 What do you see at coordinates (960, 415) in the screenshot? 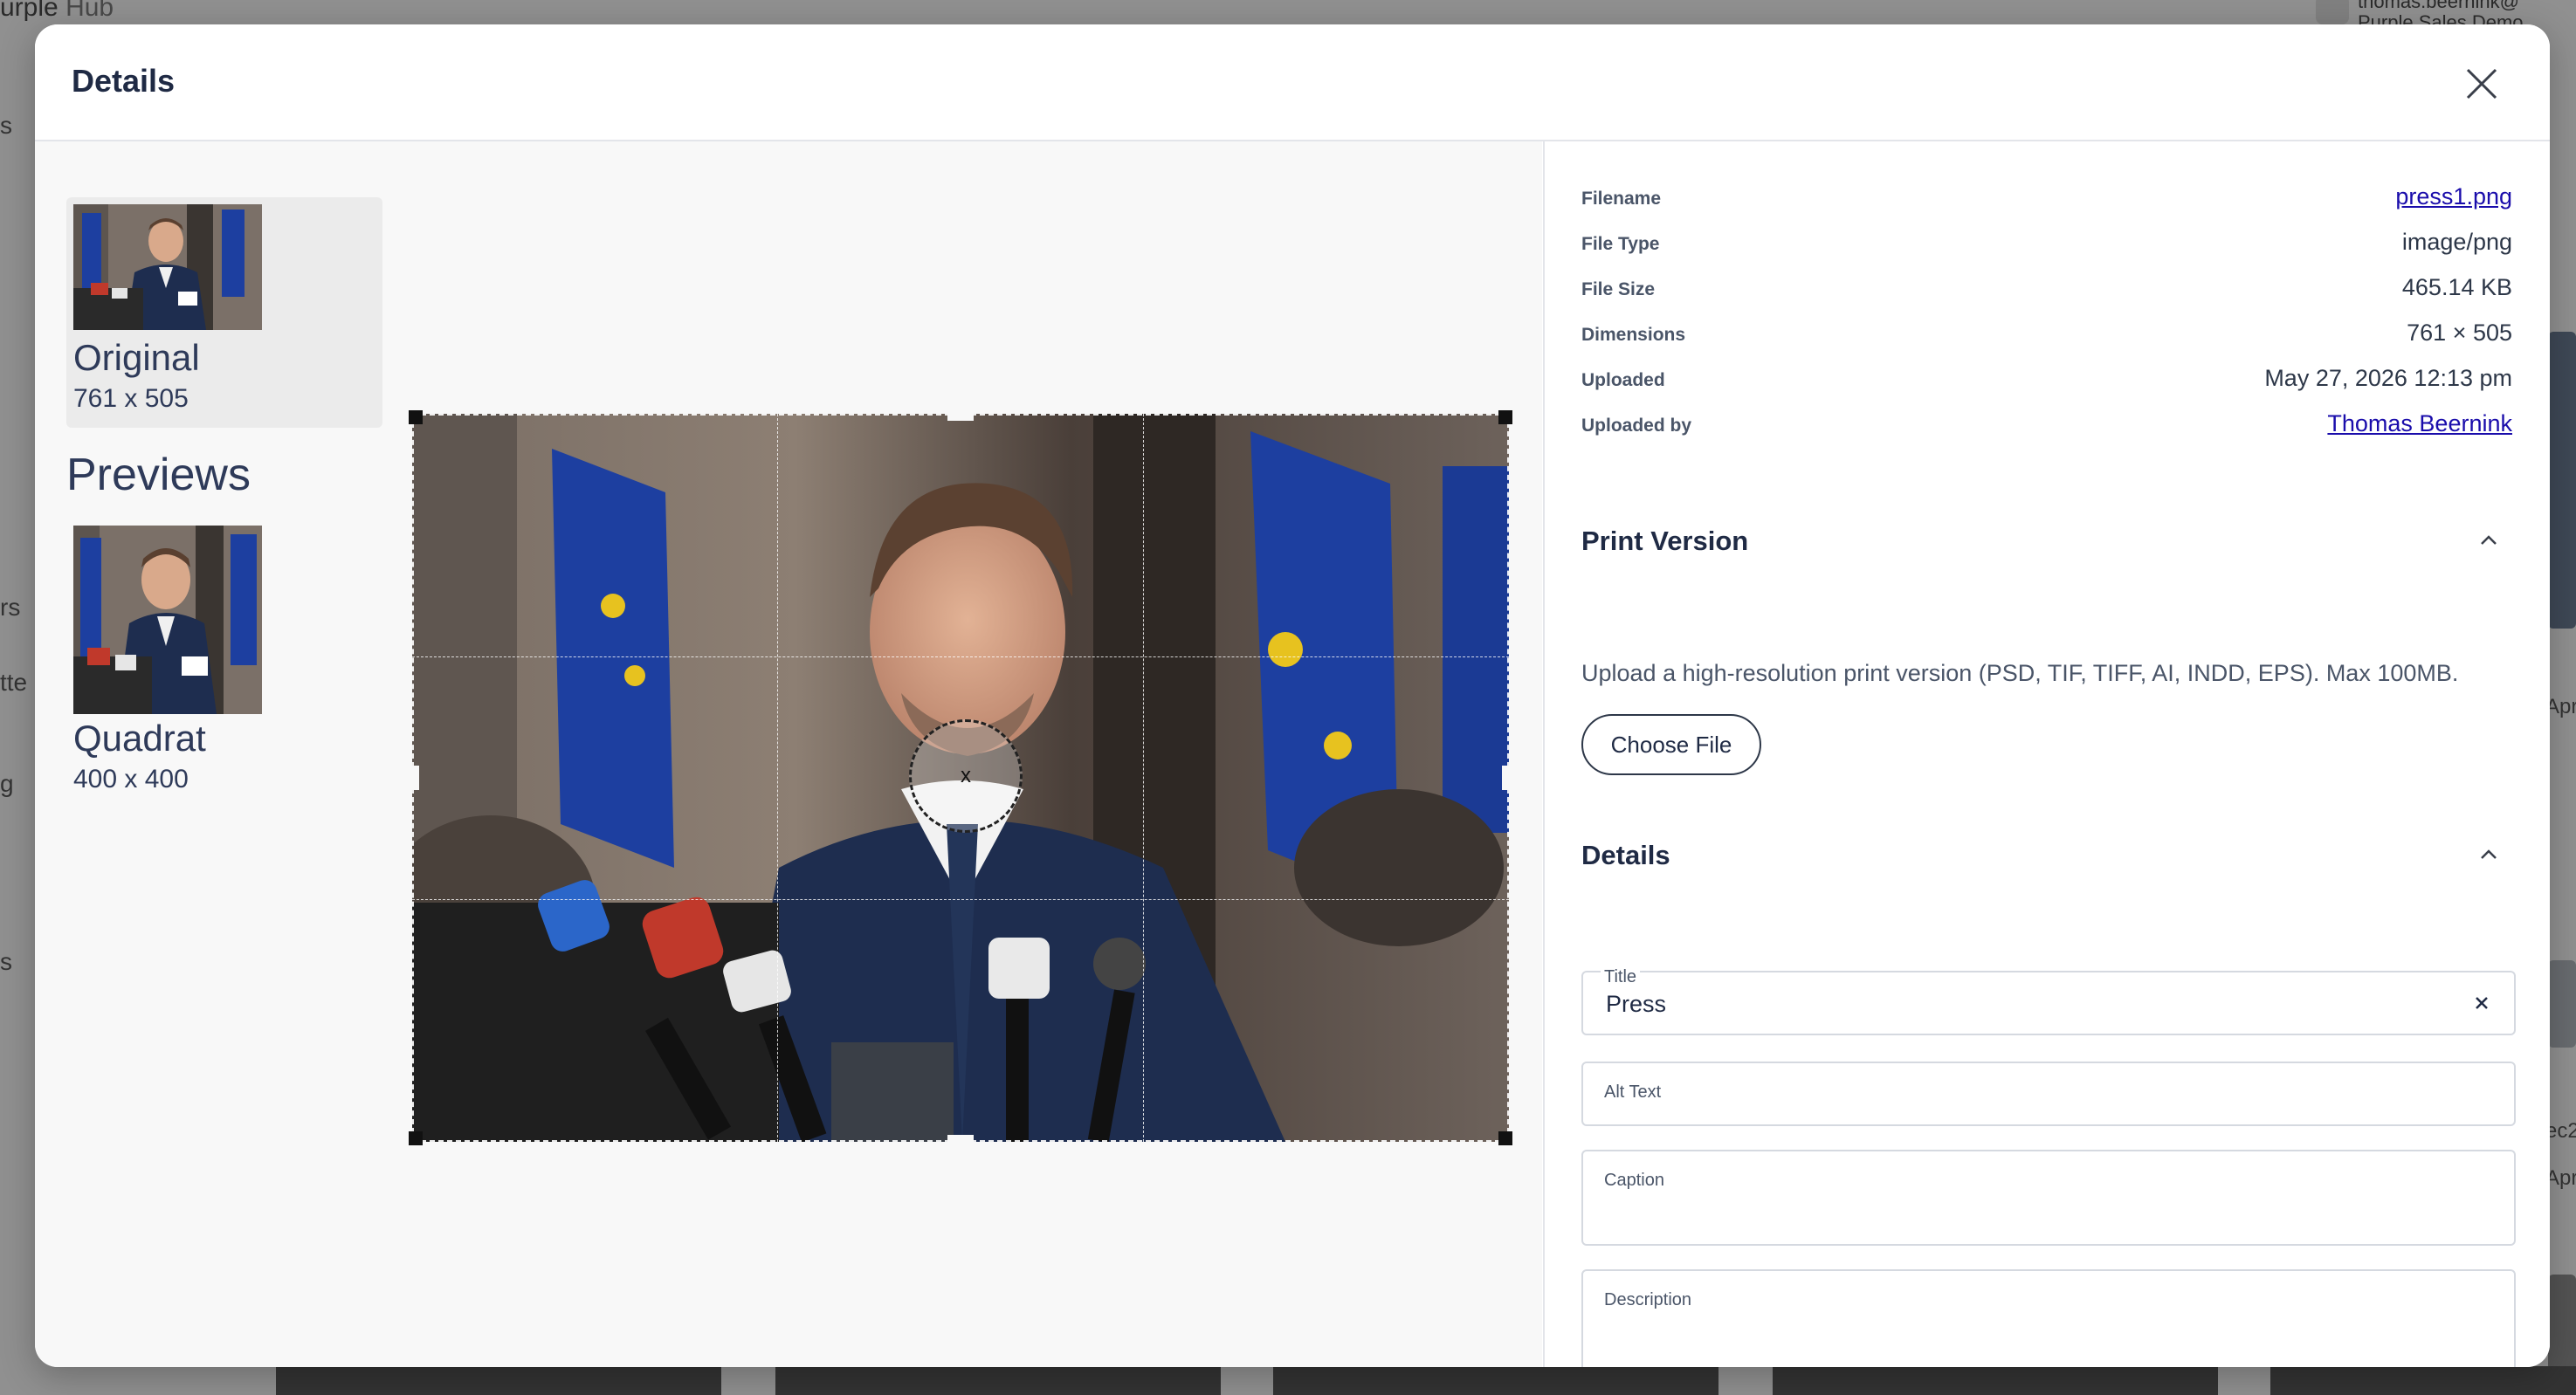
I see `crop-handle-top` at bounding box center [960, 415].